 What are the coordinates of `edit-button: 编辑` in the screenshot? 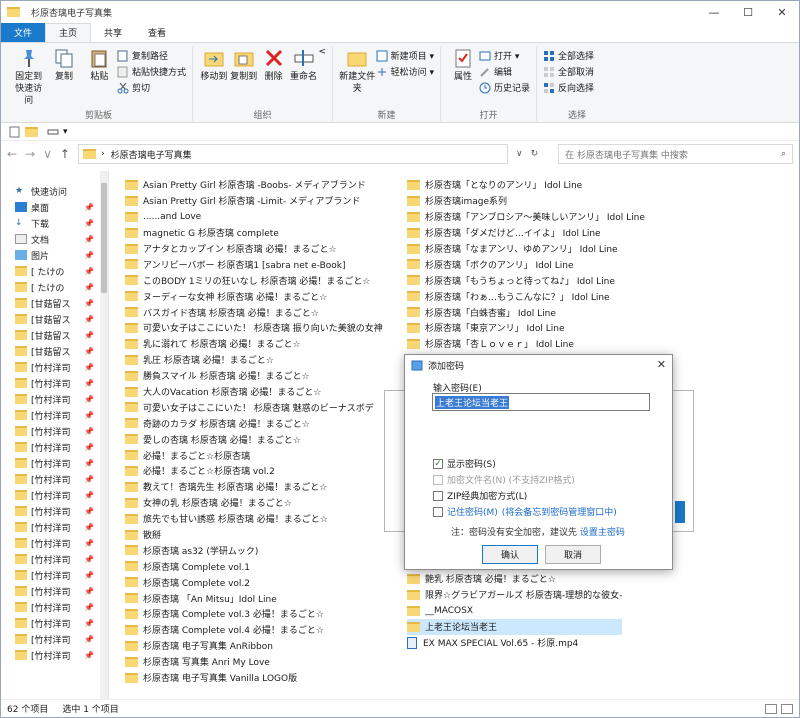 It's located at (504, 71).